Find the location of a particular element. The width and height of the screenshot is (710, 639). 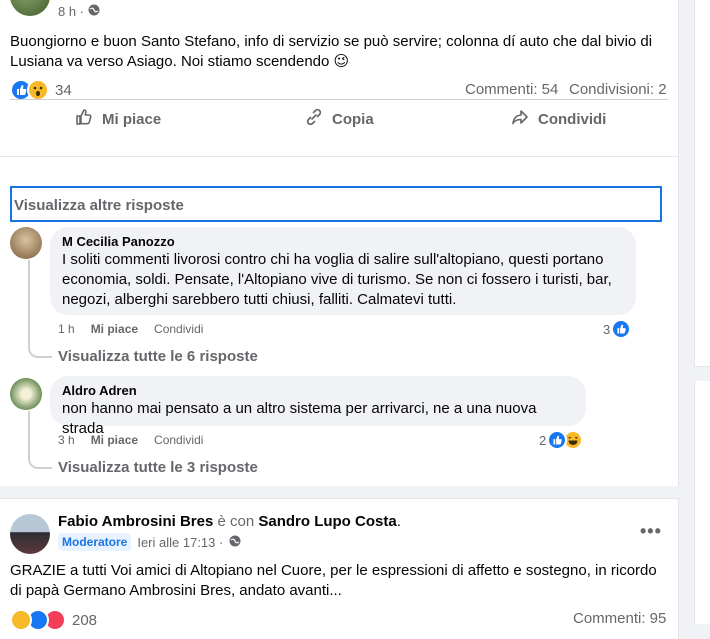

wow-reaction-icon is located at coordinates (38, 90).